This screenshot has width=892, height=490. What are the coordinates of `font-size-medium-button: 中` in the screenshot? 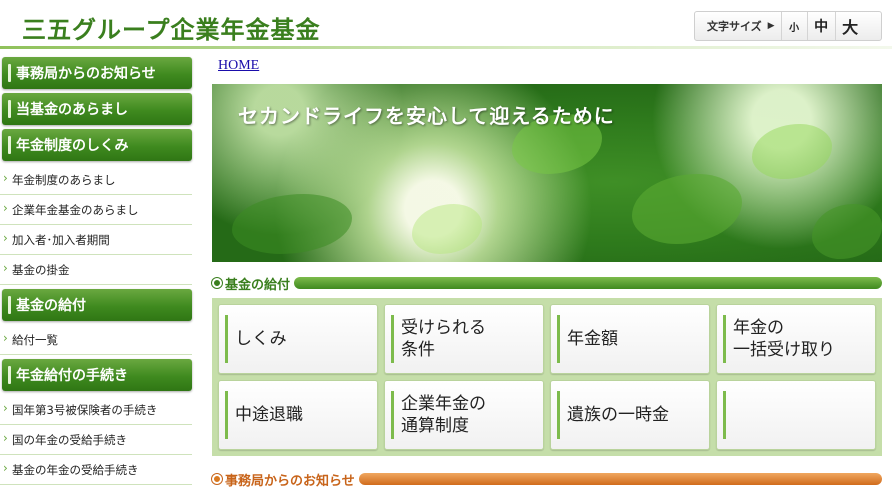 It's located at (820, 26).